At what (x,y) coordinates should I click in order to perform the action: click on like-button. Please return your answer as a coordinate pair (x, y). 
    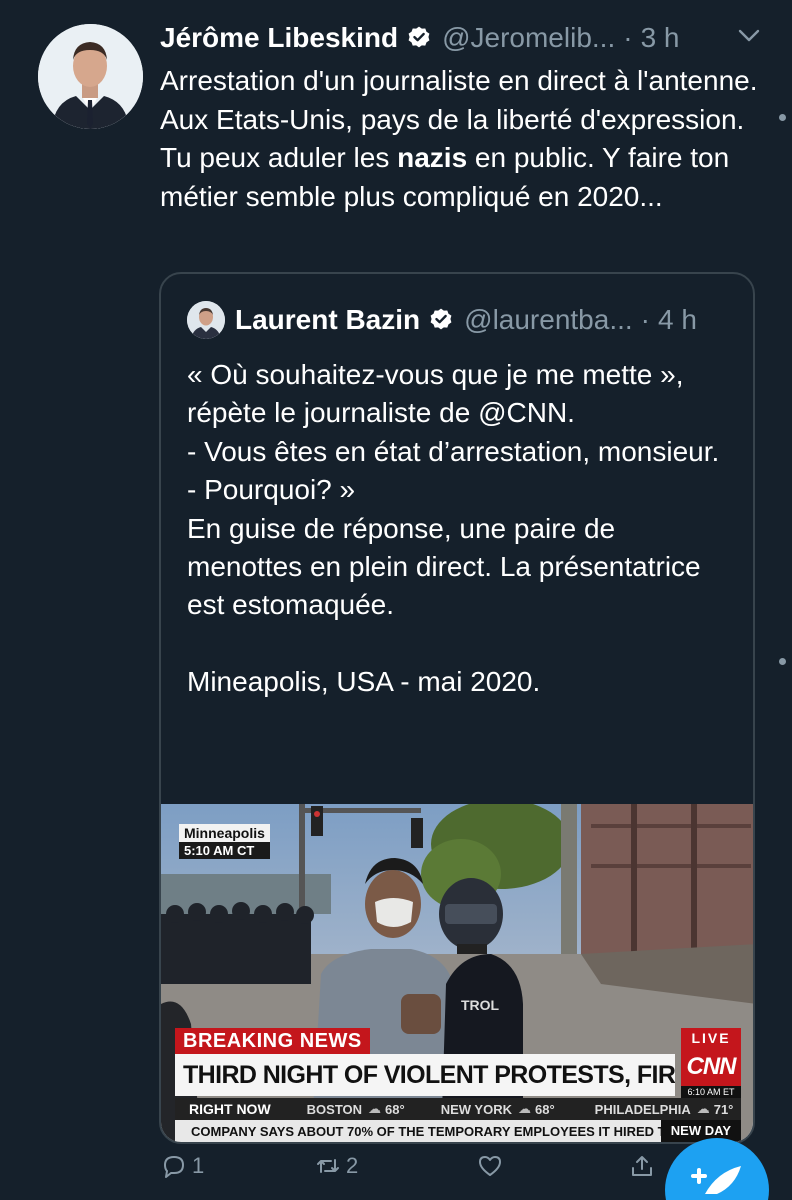
    Looking at the image, I should click on (490, 1166).